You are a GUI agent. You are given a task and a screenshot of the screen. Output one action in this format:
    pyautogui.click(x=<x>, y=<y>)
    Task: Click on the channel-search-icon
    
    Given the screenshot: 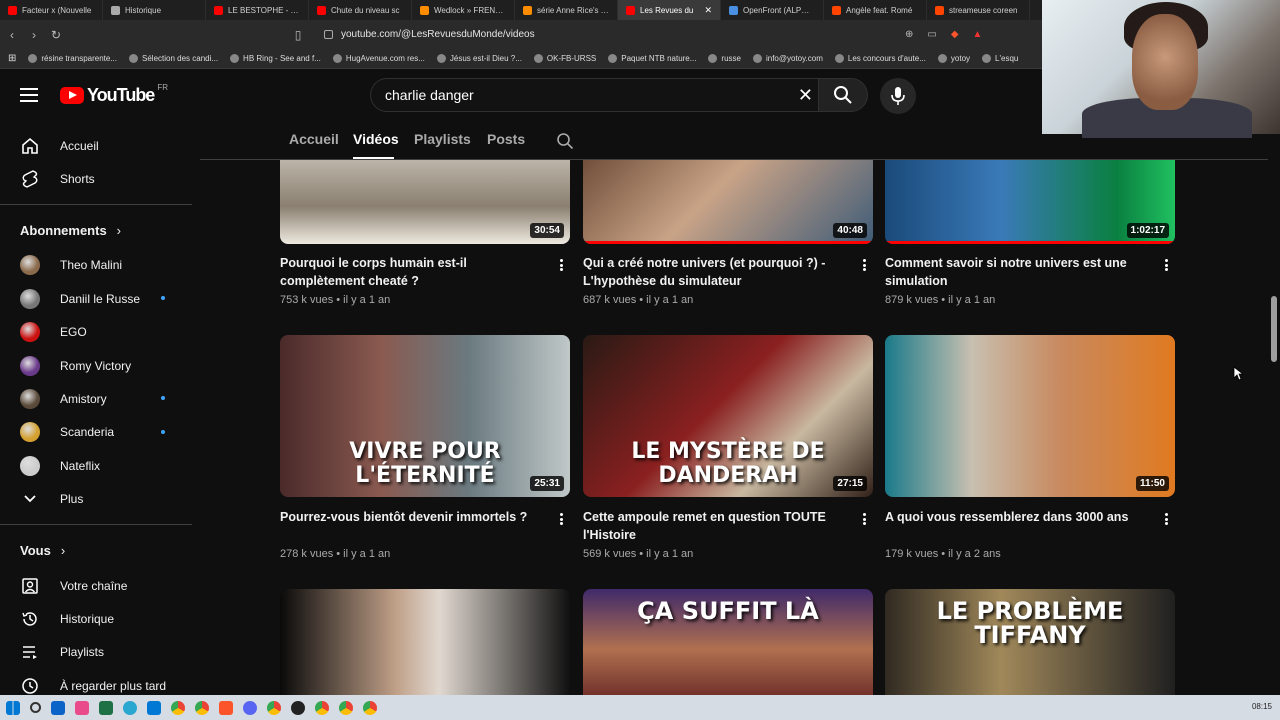 What is the action you would take?
    pyautogui.click(x=565, y=141)
    